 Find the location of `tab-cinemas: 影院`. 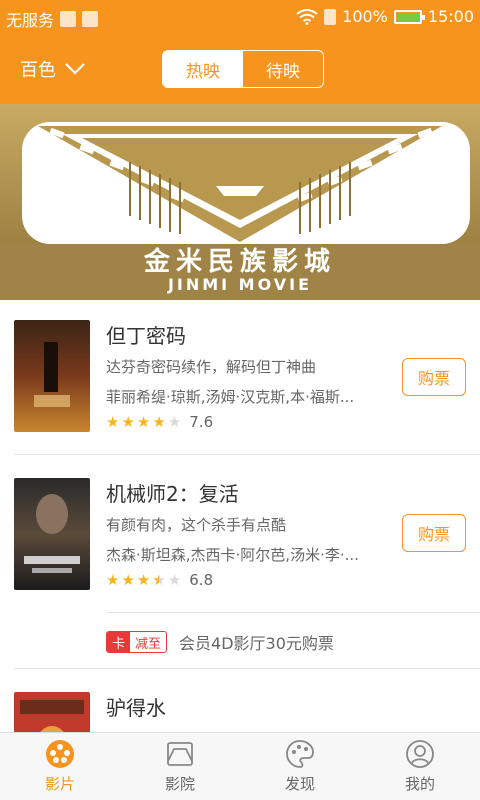

tab-cinemas: 影院 is located at coordinates (180, 766).